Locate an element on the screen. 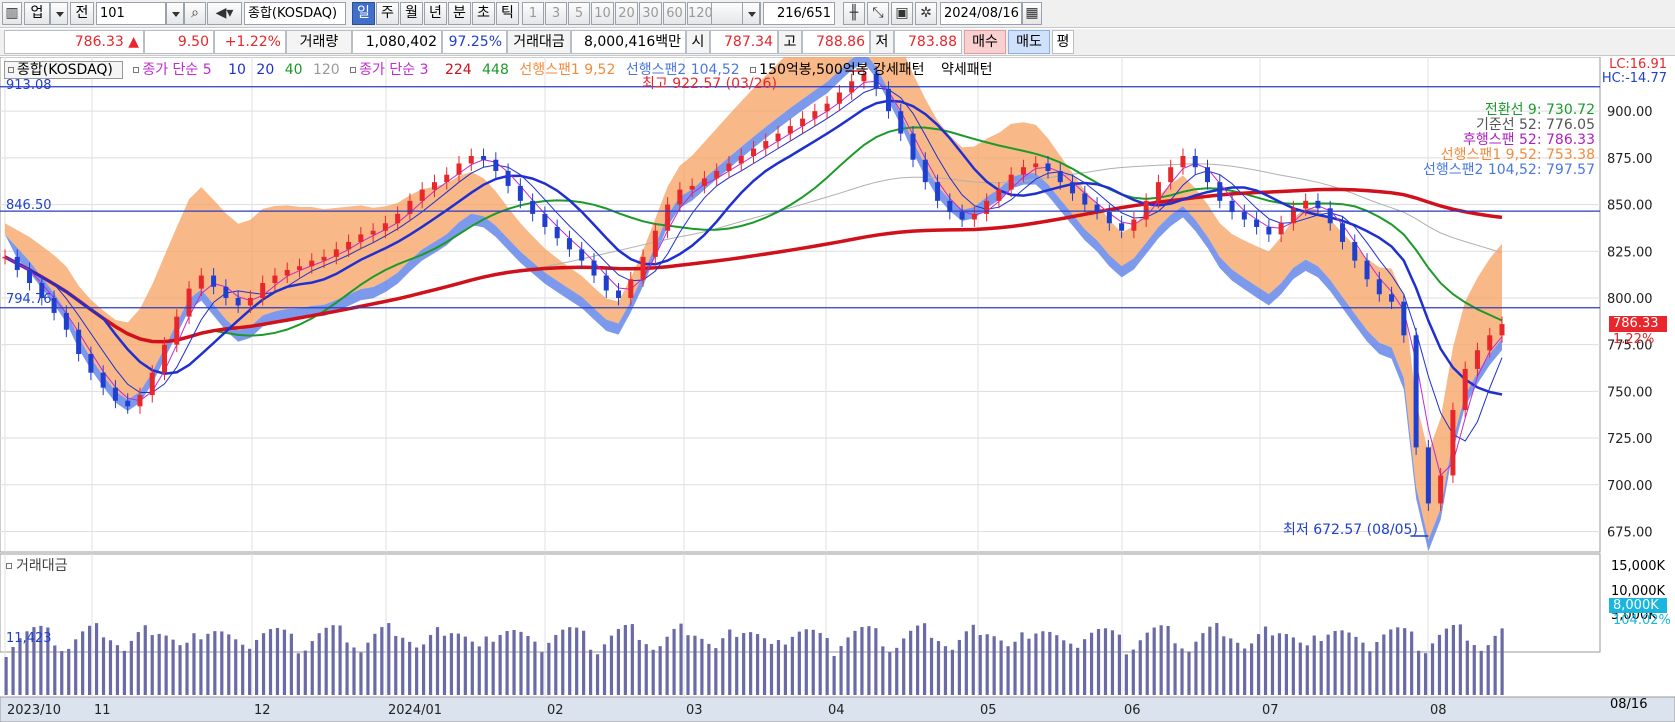 Image resolution: width=1675 pixels, height=722 pixels. vol-tag: 8,000K is located at coordinates (1638, 605).